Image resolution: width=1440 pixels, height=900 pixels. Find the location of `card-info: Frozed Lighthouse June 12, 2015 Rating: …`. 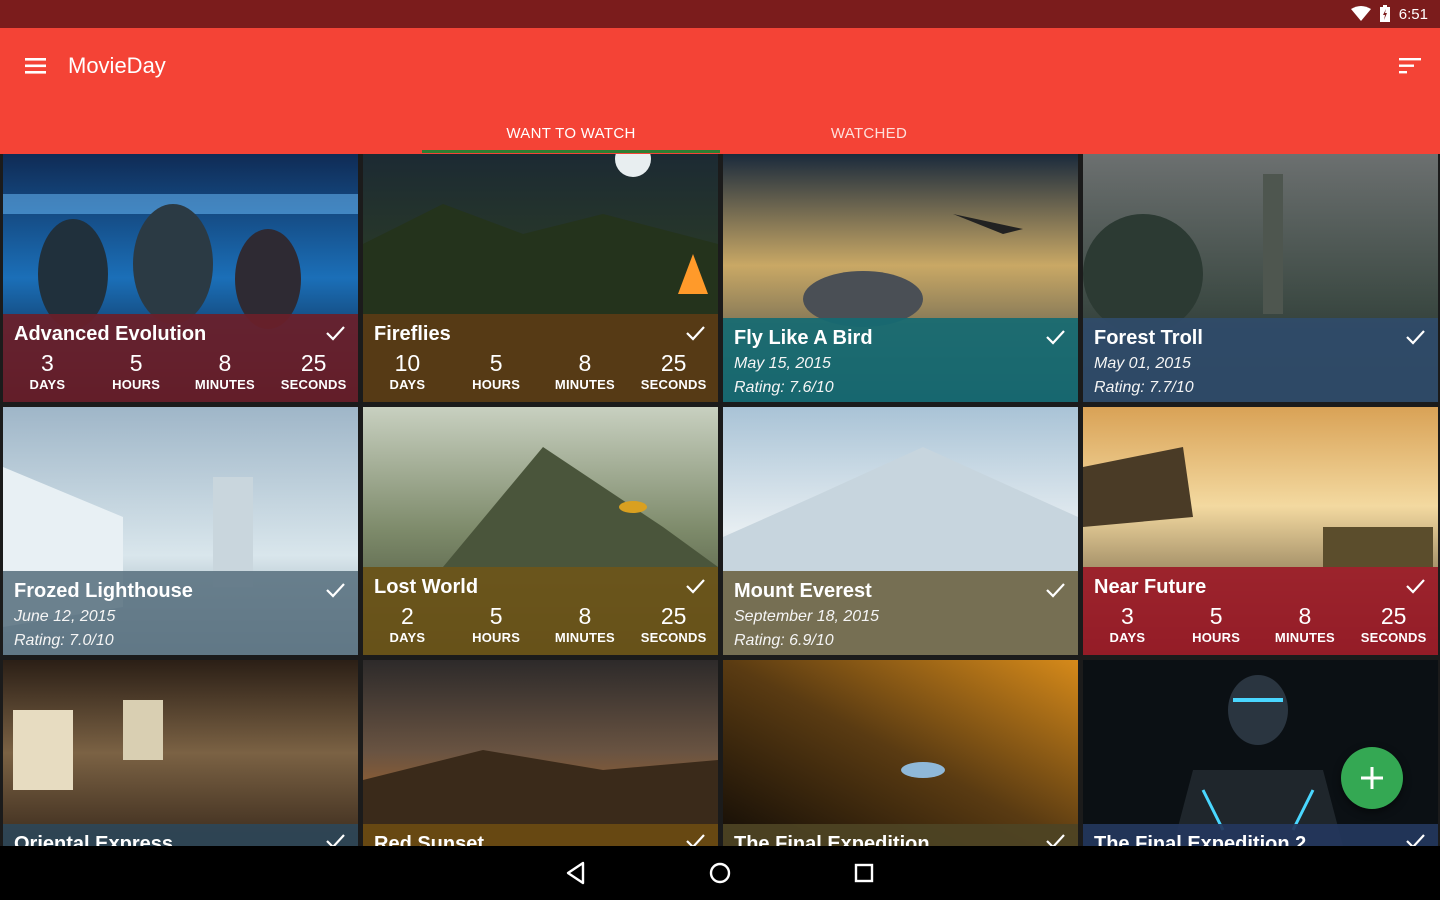

card-info: Frozed Lighthouse June 12, 2015 Rating: … is located at coordinates (180, 613).